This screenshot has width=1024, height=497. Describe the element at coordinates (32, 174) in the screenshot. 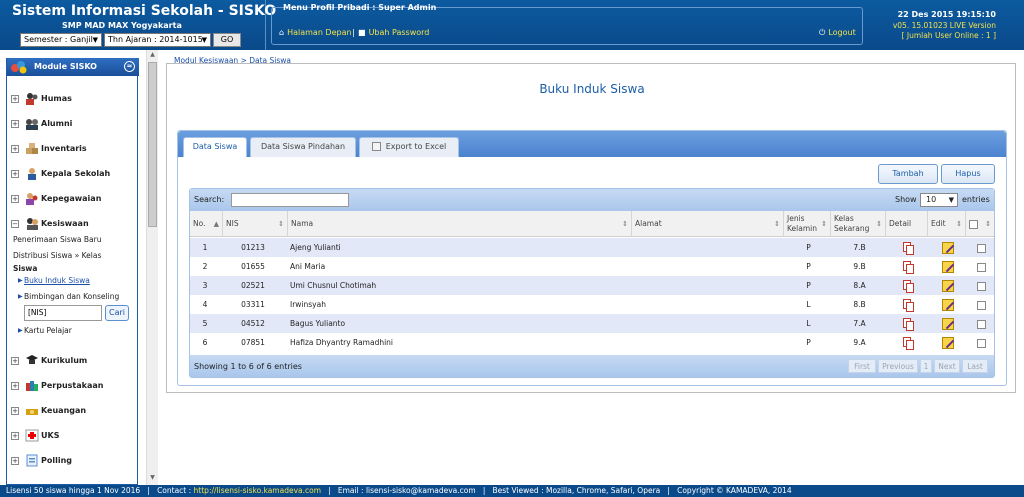

I see `person-icon` at that location.